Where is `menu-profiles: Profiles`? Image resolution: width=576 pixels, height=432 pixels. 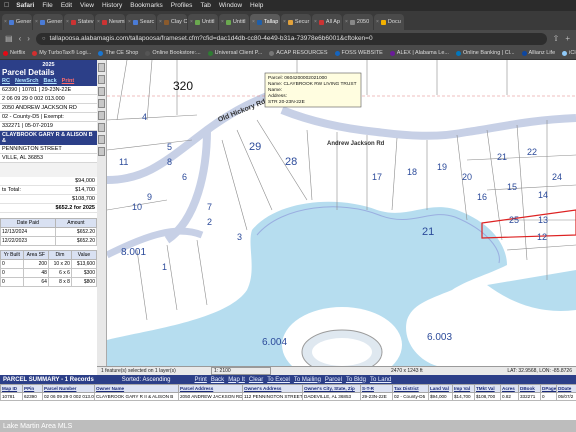
menu-profiles: Profiles is located at coordinates (182, 5).